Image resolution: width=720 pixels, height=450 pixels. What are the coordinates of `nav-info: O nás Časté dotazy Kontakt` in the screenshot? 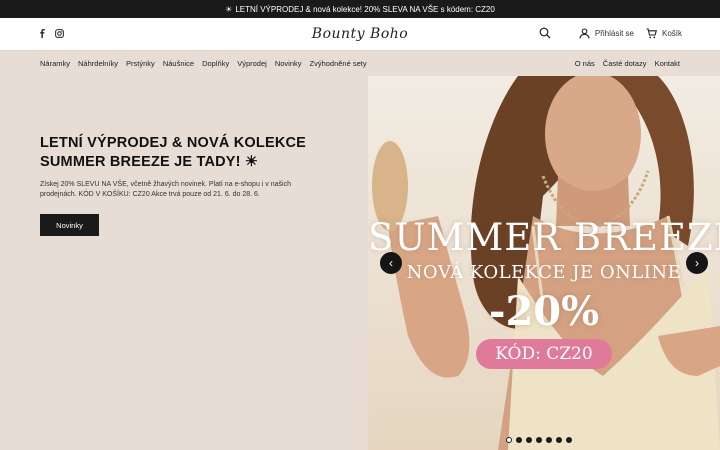 It's located at (627, 63).